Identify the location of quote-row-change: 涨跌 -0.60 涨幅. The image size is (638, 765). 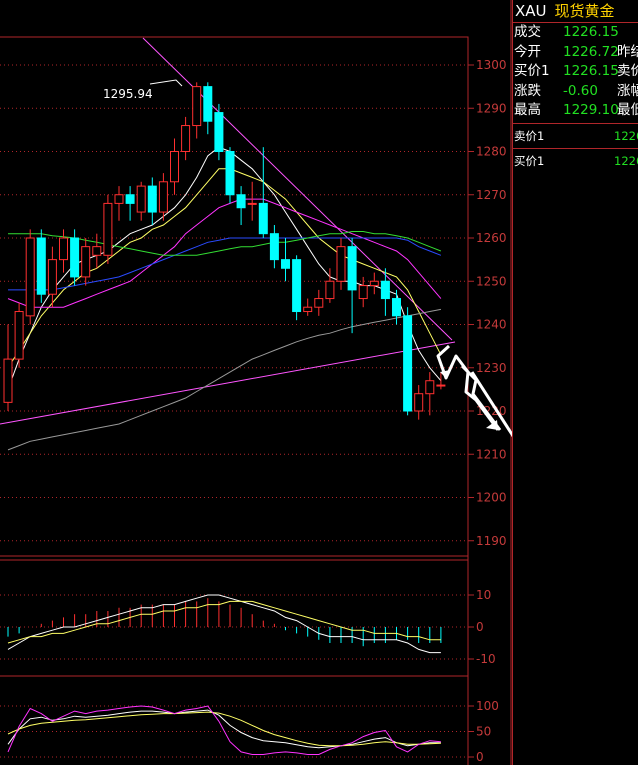
(575, 92).